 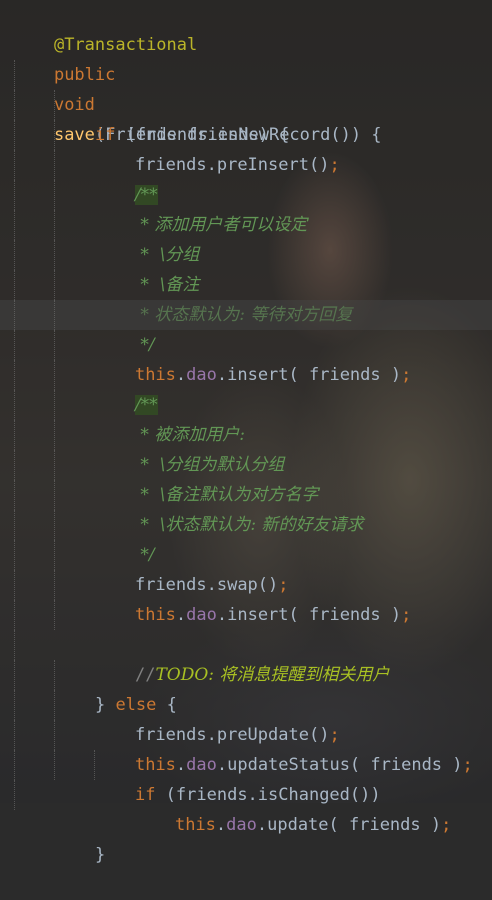 What do you see at coordinates (246, 702) in the screenshot?
I see `code-line-pre-update: friends.preUpdate();` at bounding box center [246, 702].